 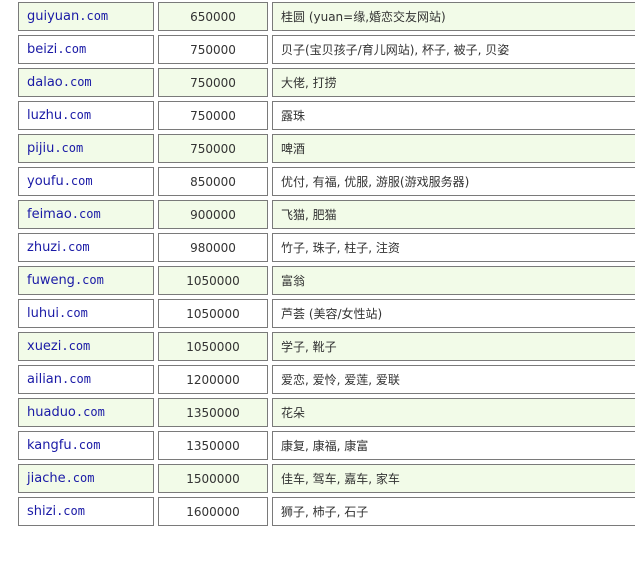 I want to click on table-row: jiache.com 1500000 佳车, 驾车, 嘉车, 家车, so click(x=326, y=478).